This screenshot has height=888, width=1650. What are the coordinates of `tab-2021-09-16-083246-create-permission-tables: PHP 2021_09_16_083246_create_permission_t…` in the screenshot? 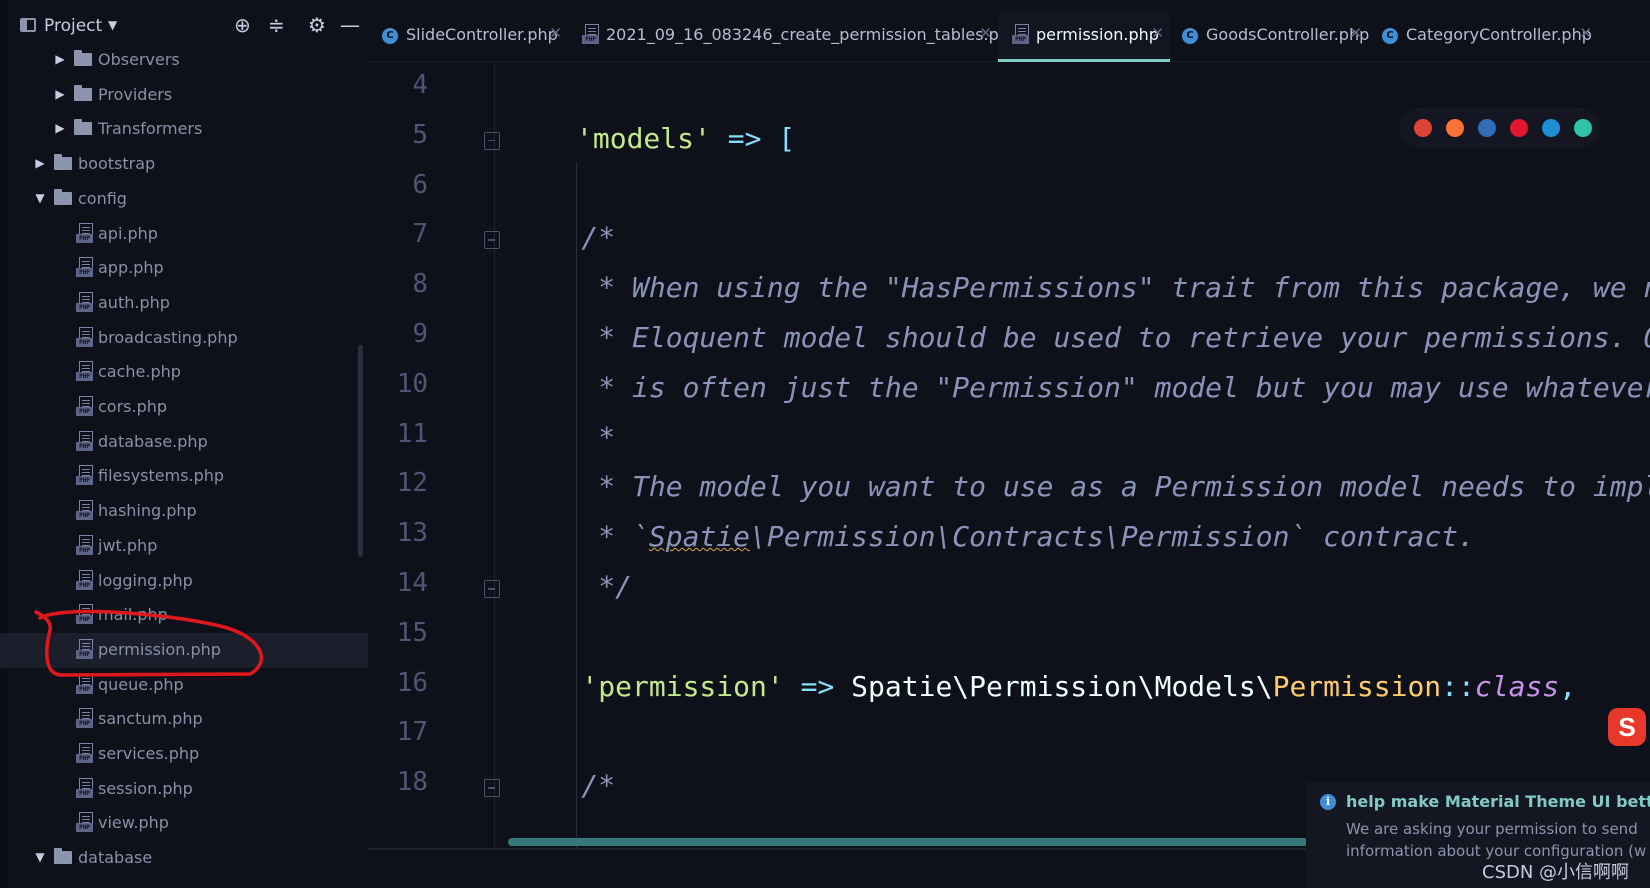 It's located at (793, 37).